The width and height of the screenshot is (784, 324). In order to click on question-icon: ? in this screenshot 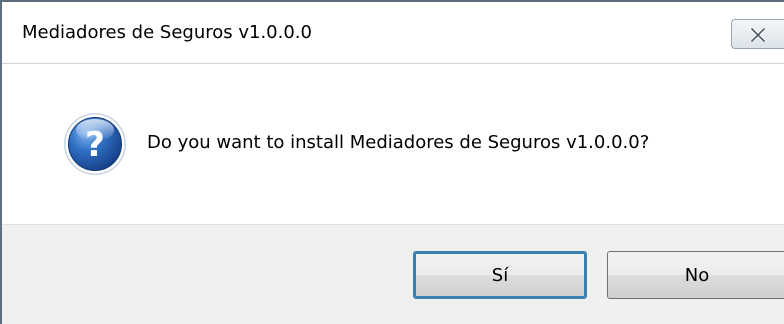, I will do `click(95, 144)`.